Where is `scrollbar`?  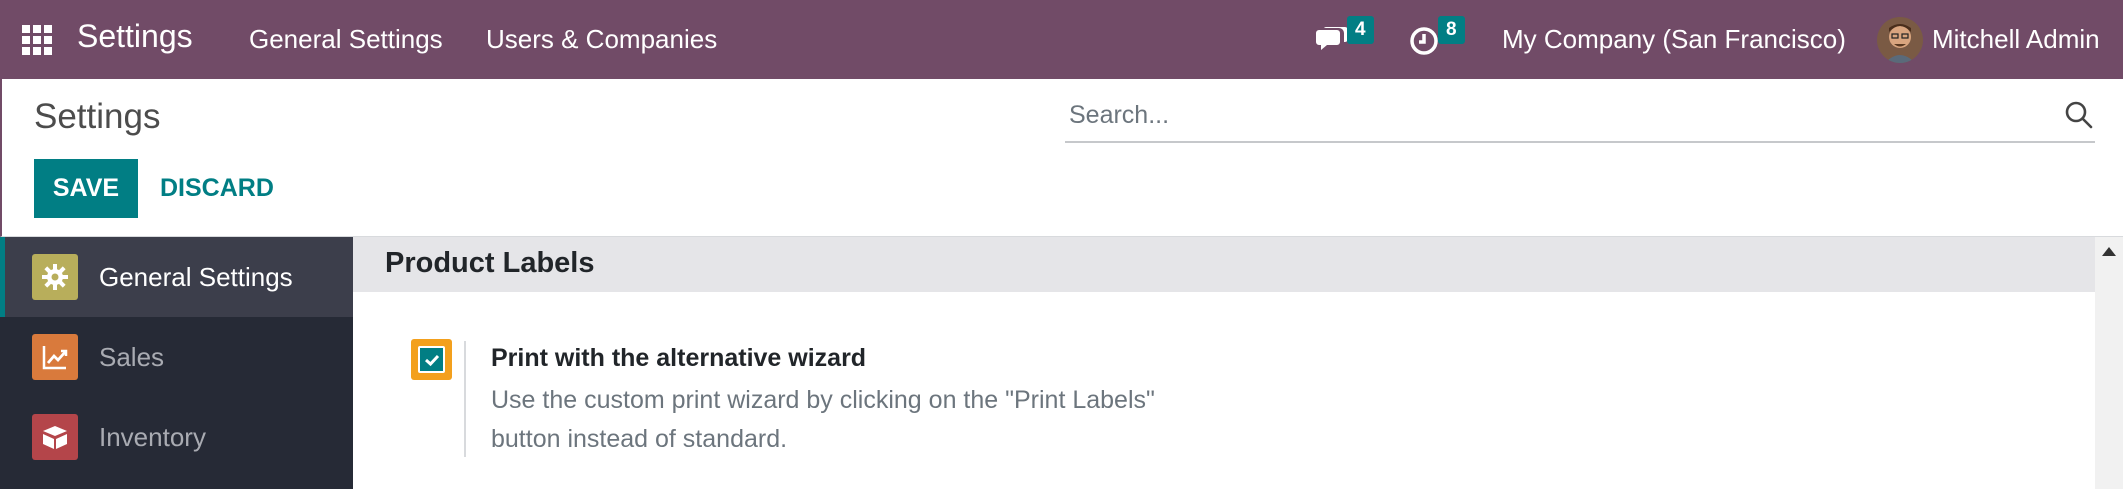 scrollbar is located at coordinates (2109, 363).